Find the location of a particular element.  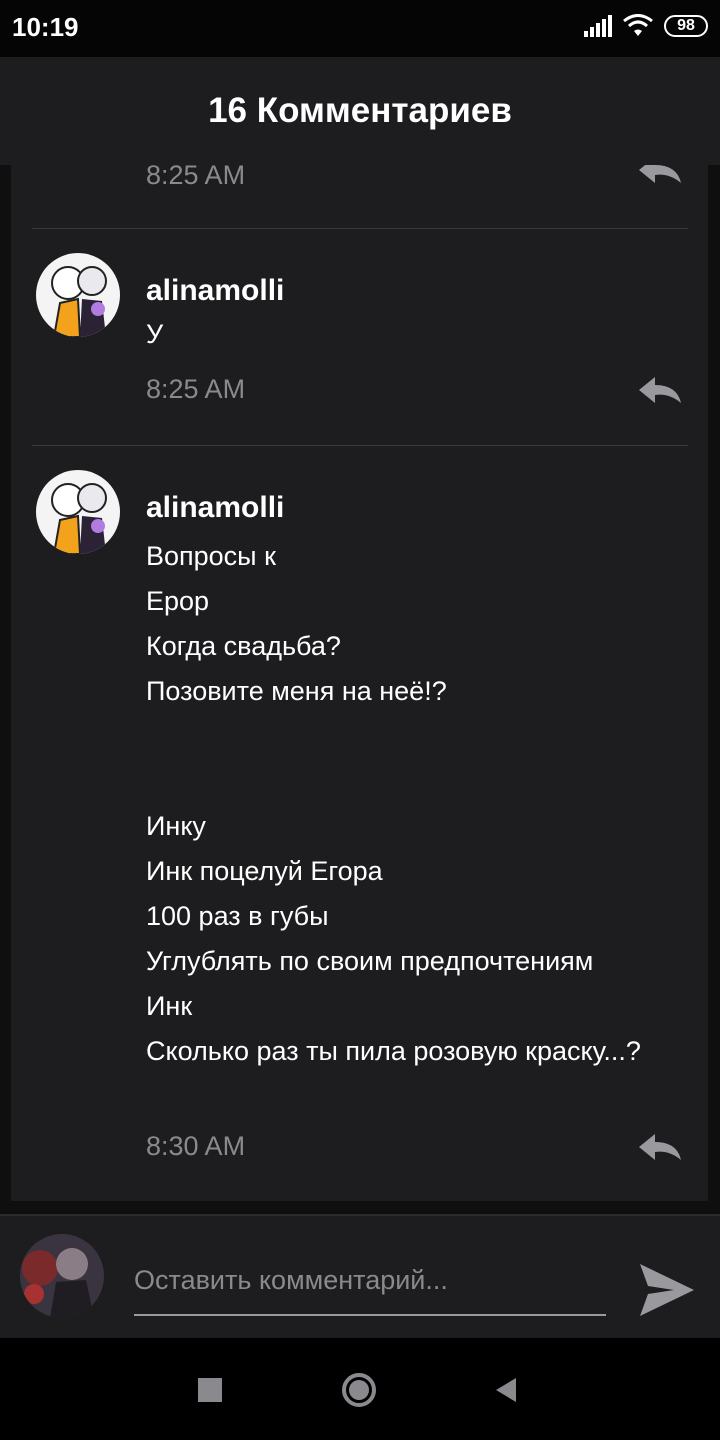

recent-apps-icon is located at coordinates (210, 1390).